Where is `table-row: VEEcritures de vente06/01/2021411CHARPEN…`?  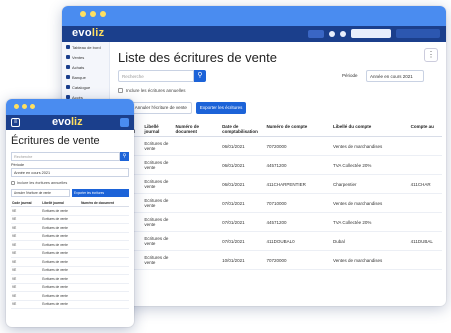 table-row: VEEcritures de vente06/01/2021411CHARPEN… is located at coordinates (280, 184).